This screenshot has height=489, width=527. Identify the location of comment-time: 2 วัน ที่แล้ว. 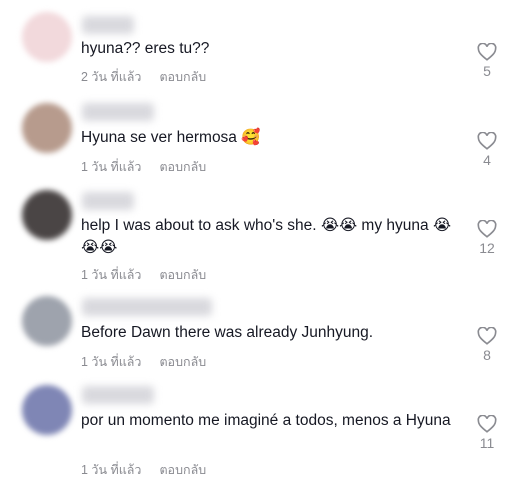
(111, 77).